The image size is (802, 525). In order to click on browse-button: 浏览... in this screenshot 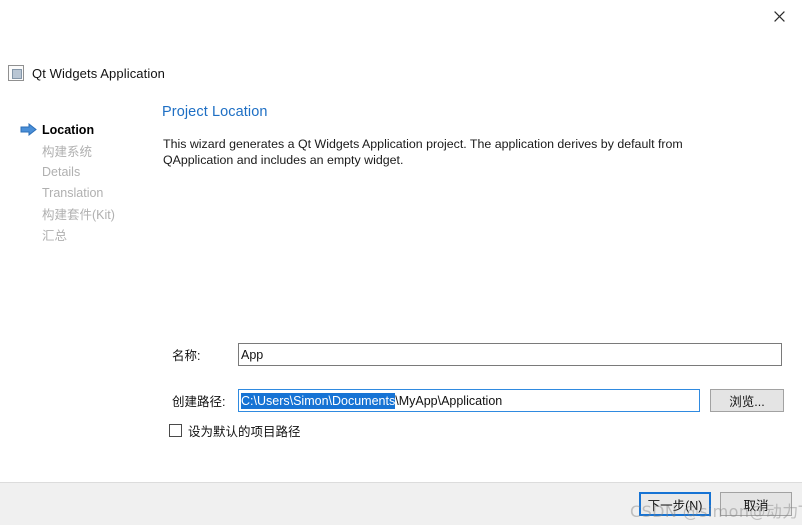, I will do `click(747, 400)`.